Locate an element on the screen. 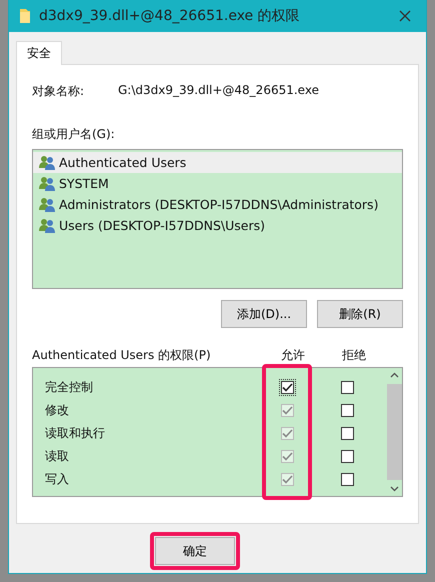 This screenshot has height=582, width=435. scroll-up-icon is located at coordinates (394, 375).